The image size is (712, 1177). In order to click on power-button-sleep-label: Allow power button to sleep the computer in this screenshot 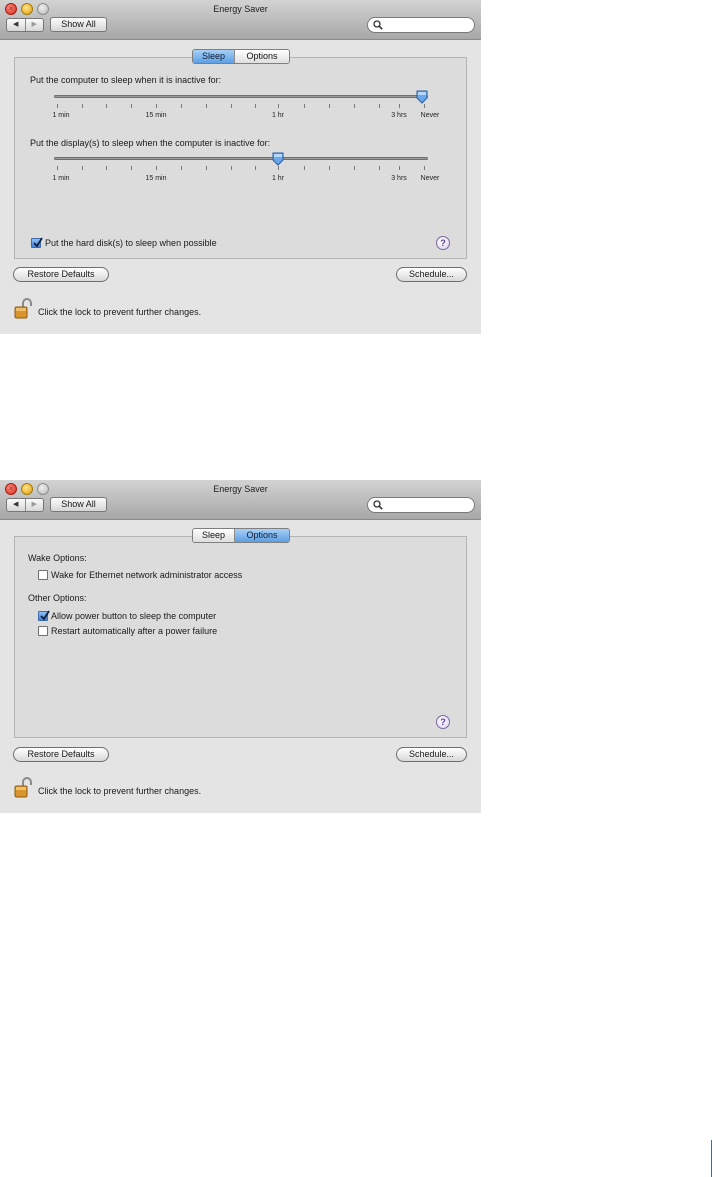, I will do `click(134, 616)`.